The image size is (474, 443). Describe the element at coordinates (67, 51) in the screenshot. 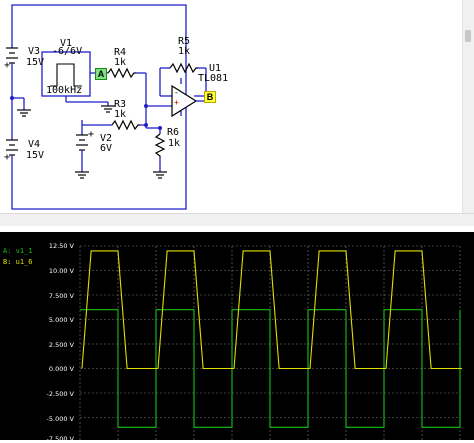

I see `v1-value: -6/6V` at that location.